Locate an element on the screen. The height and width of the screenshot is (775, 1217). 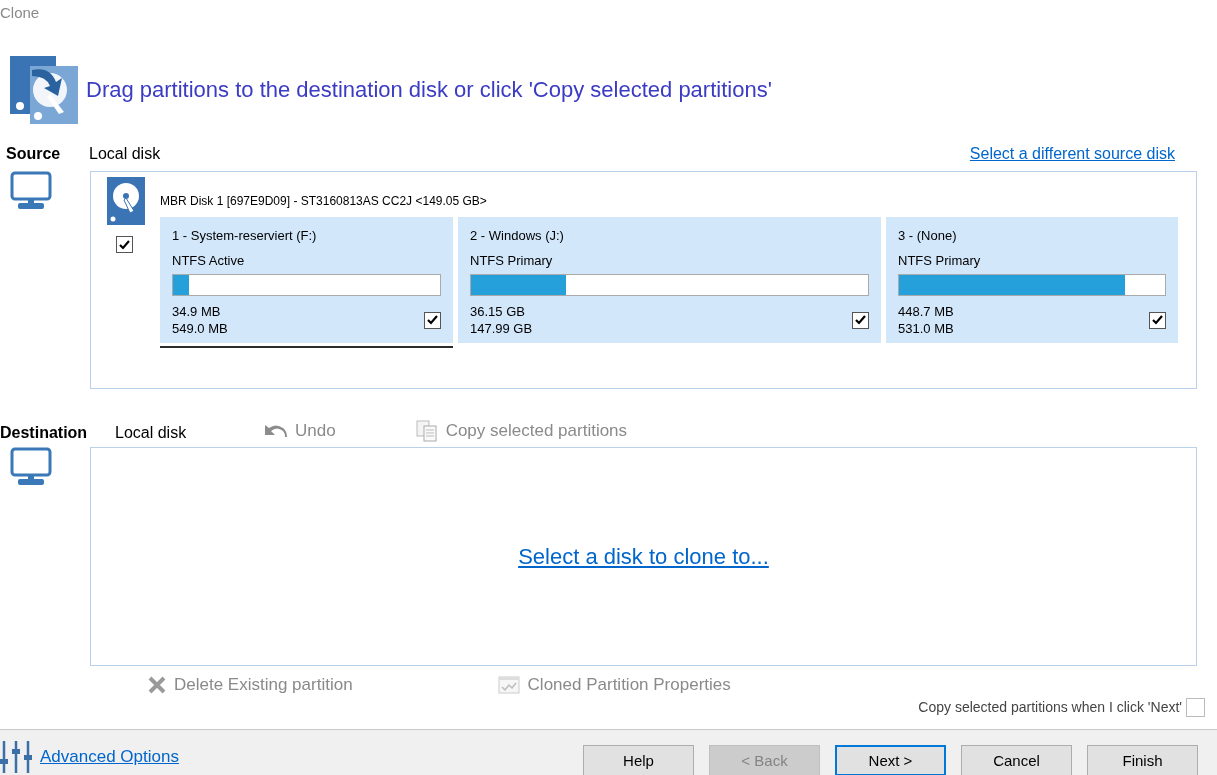
partition-name: 3 - (None) is located at coordinates (928, 235).